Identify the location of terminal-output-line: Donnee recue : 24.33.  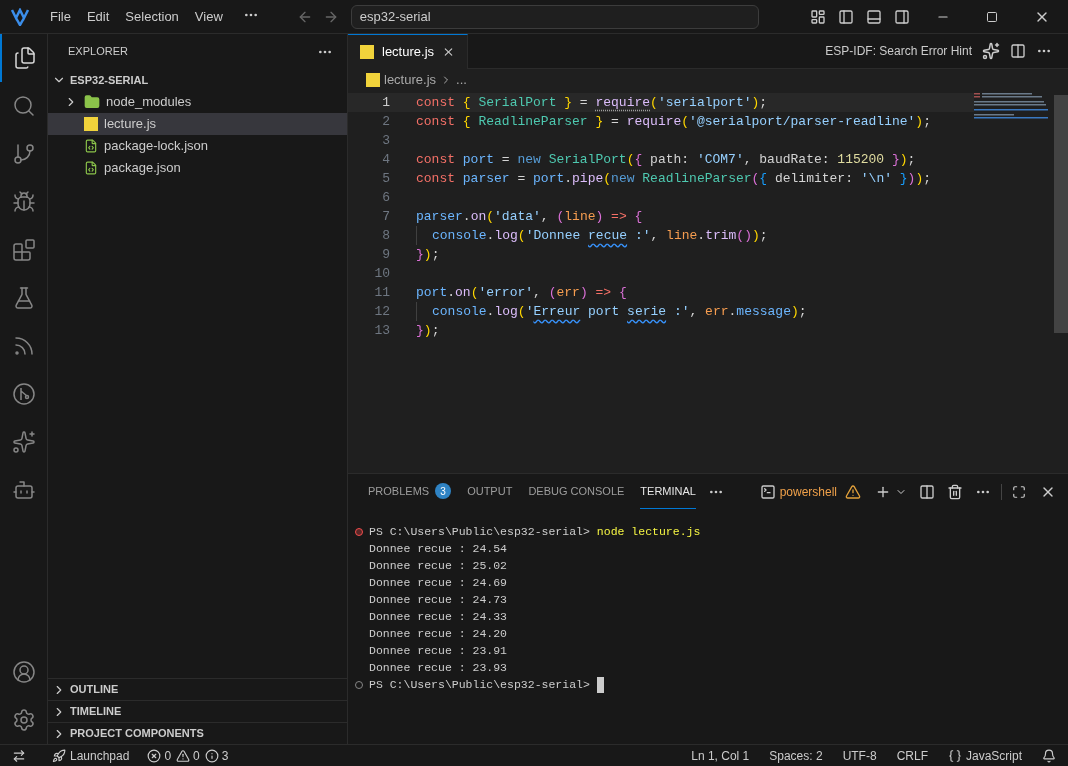
(438, 617).